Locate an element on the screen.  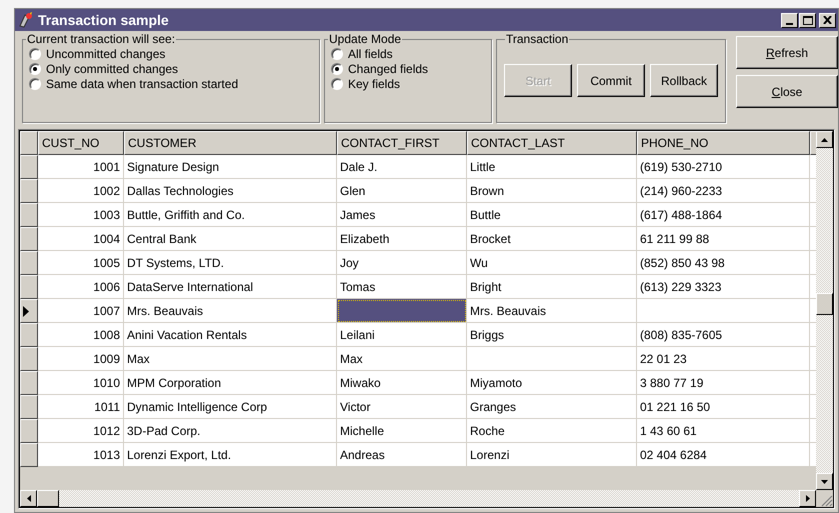
table-cell: Wu is located at coordinates (552, 263).